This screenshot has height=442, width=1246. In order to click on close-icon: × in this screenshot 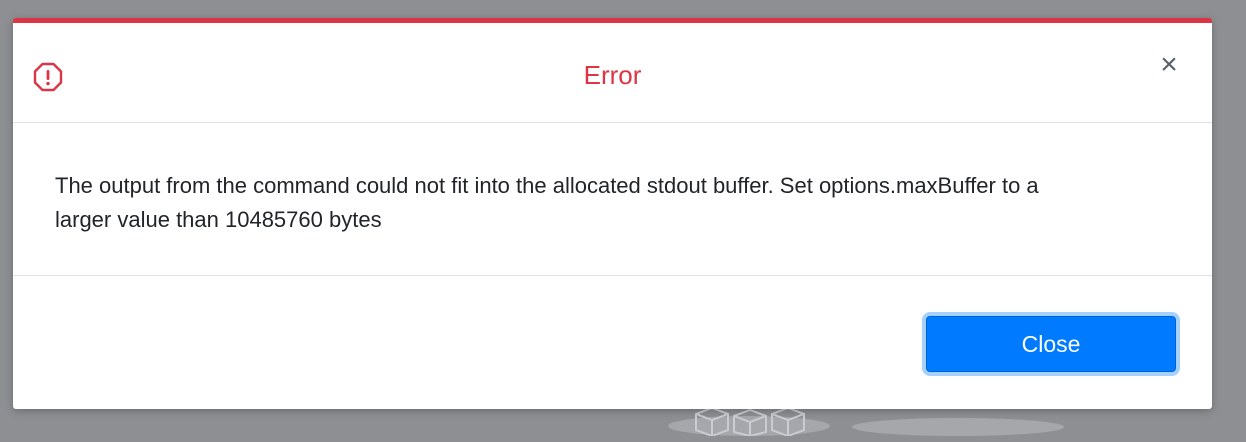, I will do `click(1169, 65)`.